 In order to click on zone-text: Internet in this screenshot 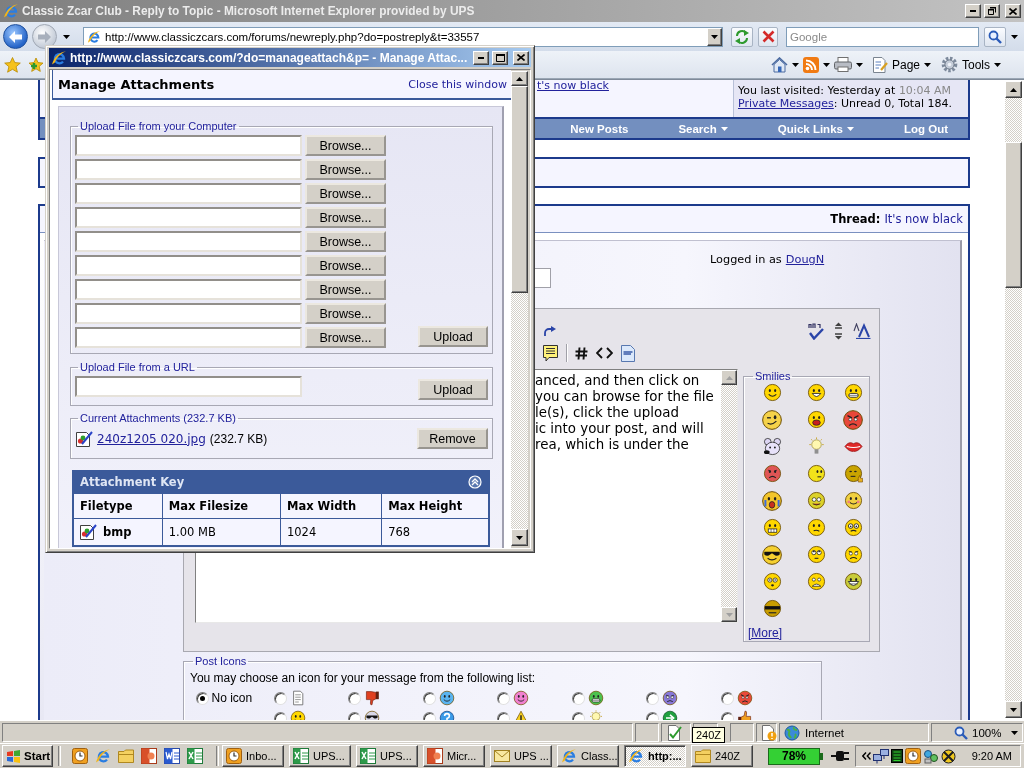, I will do `click(824, 732)`.